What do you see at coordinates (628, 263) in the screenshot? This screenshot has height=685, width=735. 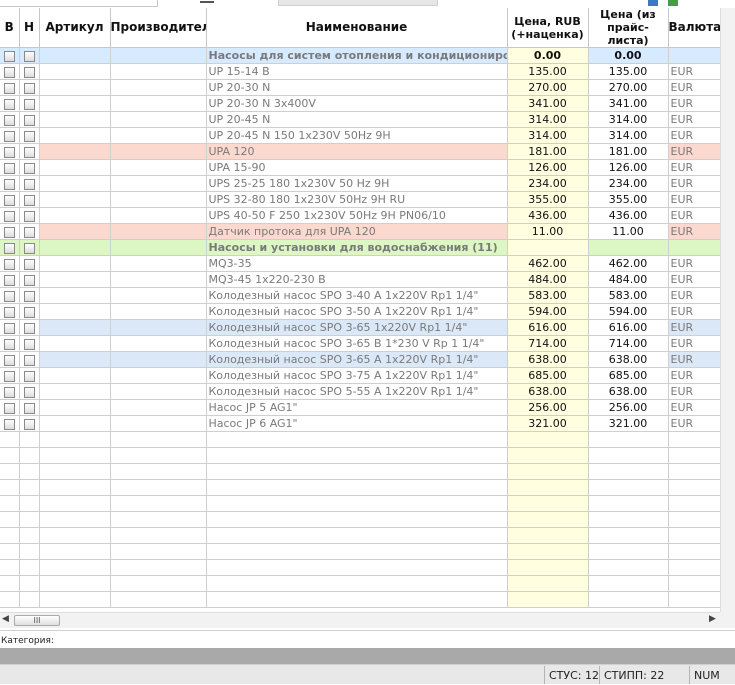 I see `price-list-cell: 462.00` at bounding box center [628, 263].